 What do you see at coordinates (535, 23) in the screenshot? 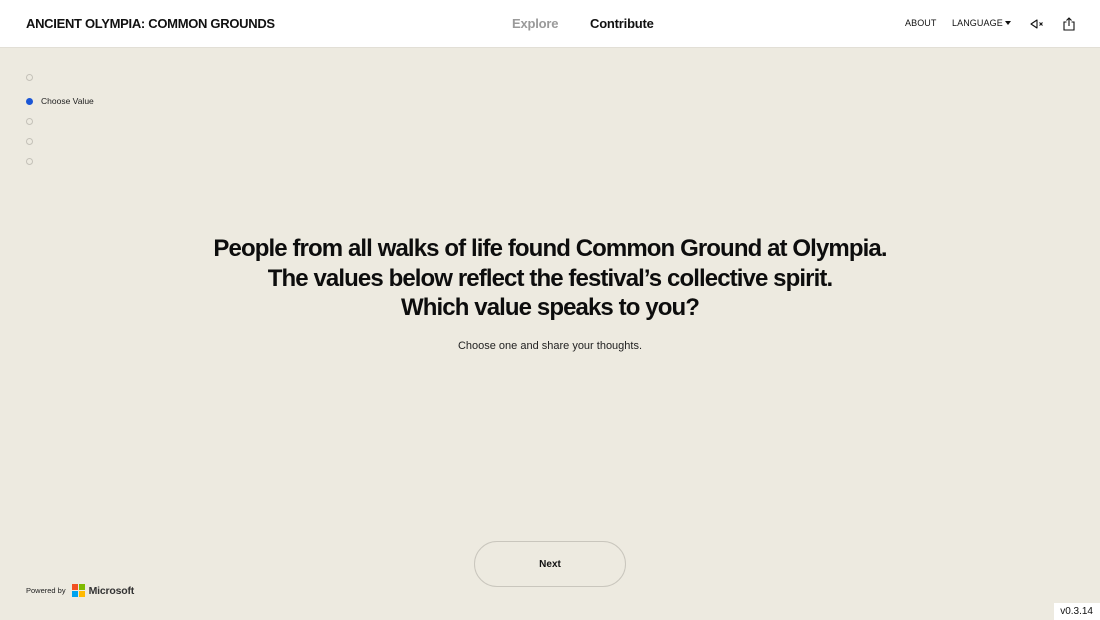
I see `nav-explore: Explore` at bounding box center [535, 23].